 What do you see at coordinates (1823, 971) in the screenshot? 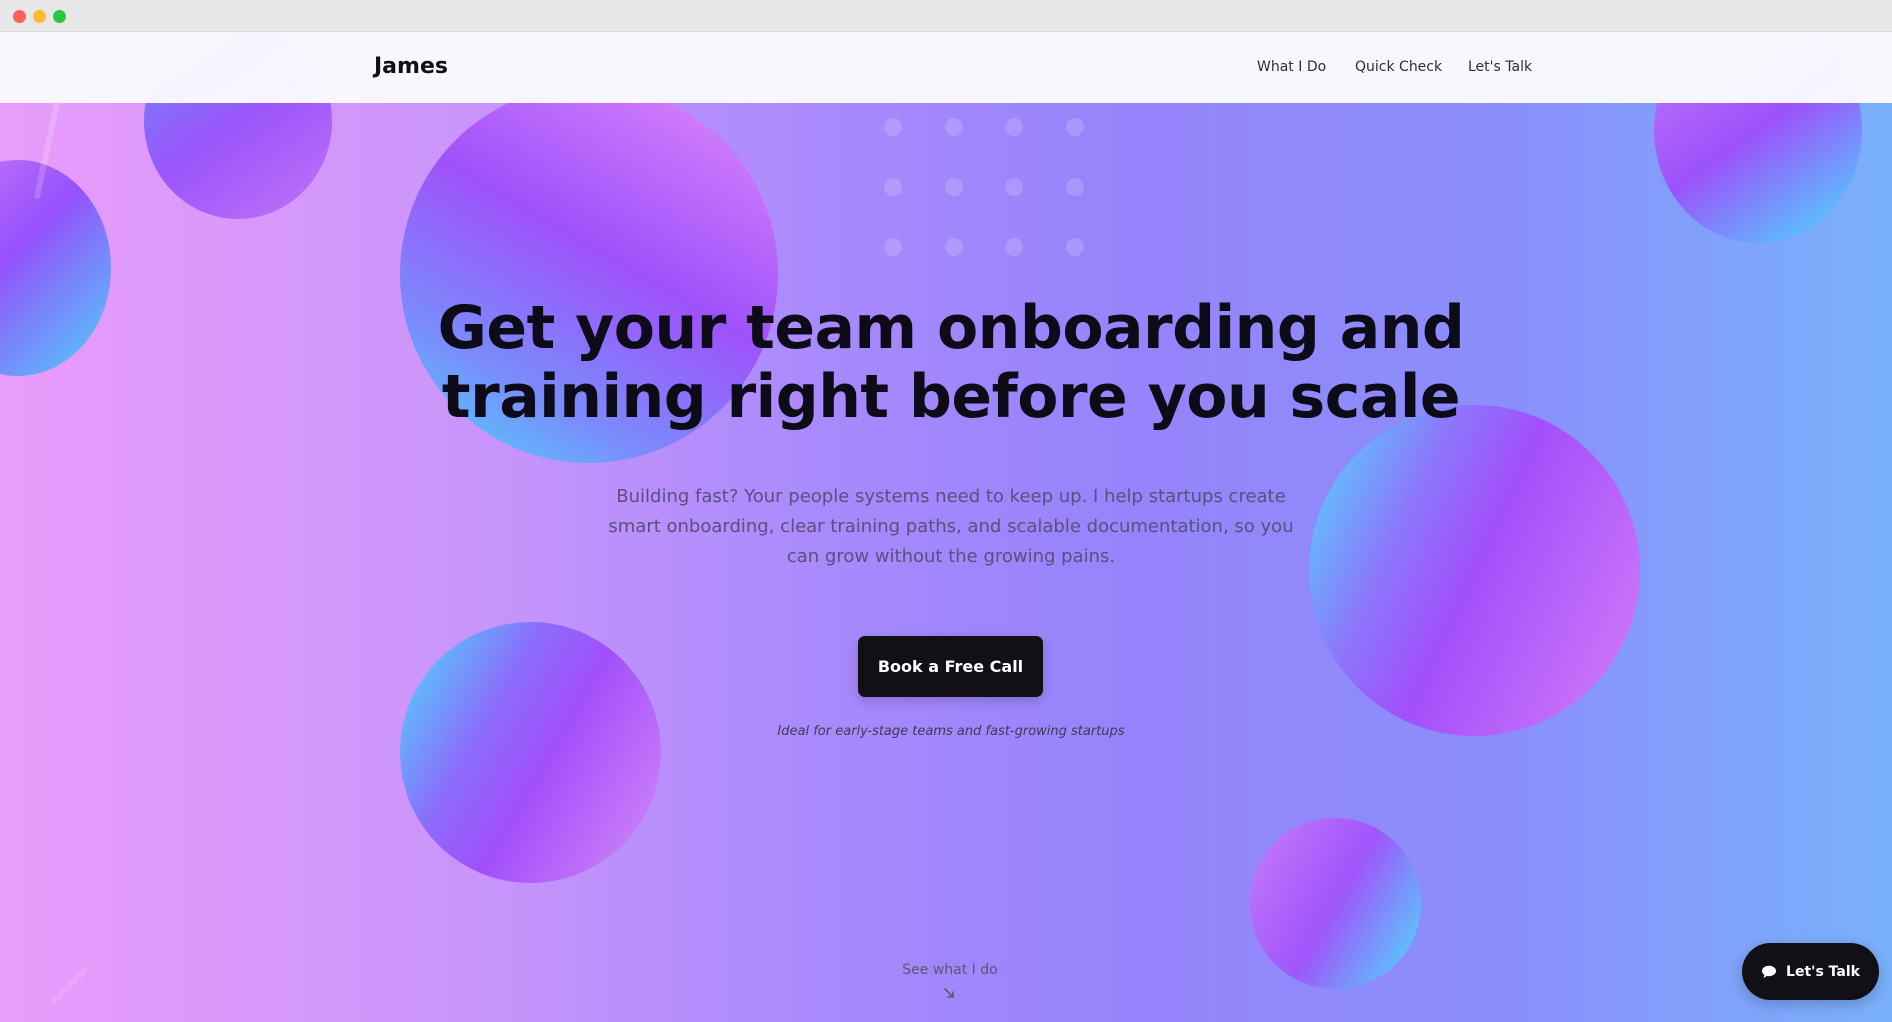
I see `chat-widget-label: Let's Talk` at bounding box center [1823, 971].